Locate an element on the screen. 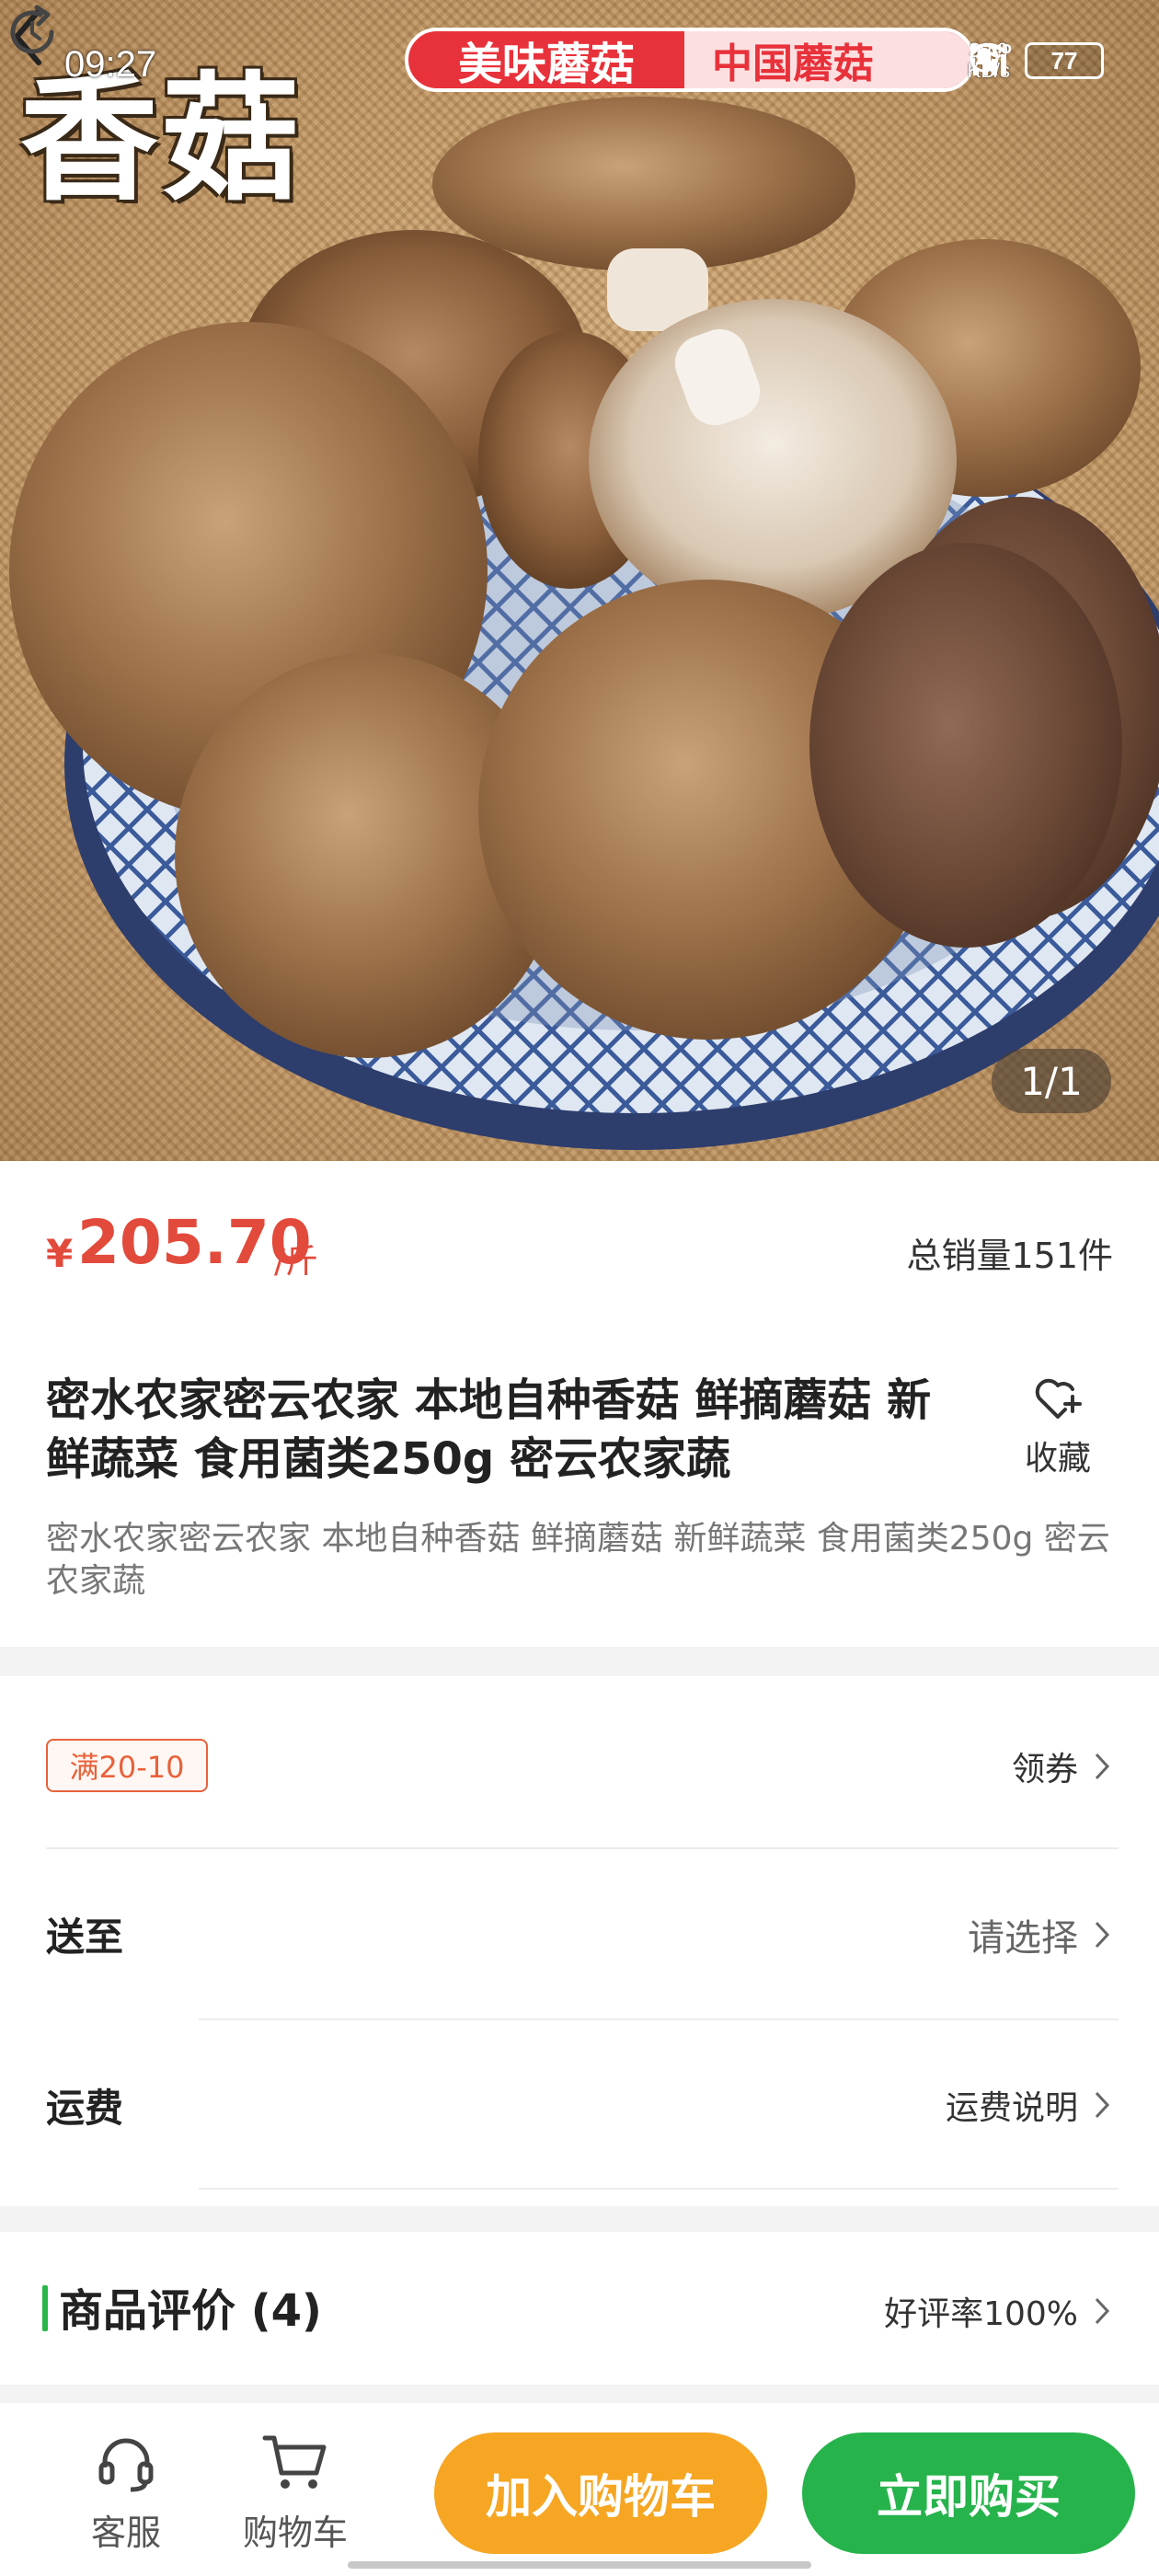  shopping-cart-button: 购物车 is located at coordinates (295, 2493).